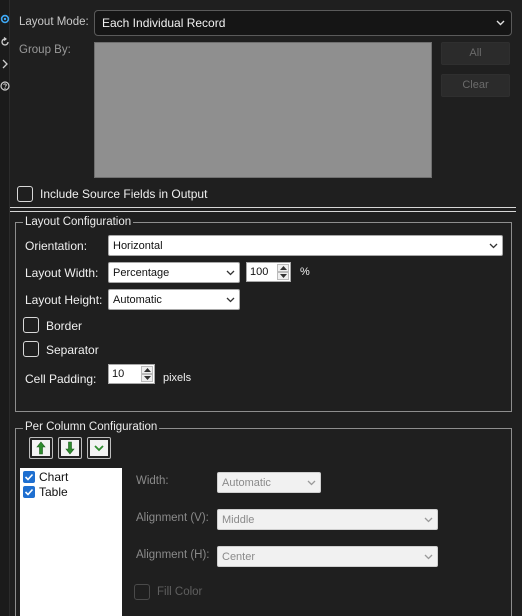 The height and width of the screenshot is (616, 522). Describe the element at coordinates (71, 542) in the screenshot. I see `column-list: Chart Table` at that location.